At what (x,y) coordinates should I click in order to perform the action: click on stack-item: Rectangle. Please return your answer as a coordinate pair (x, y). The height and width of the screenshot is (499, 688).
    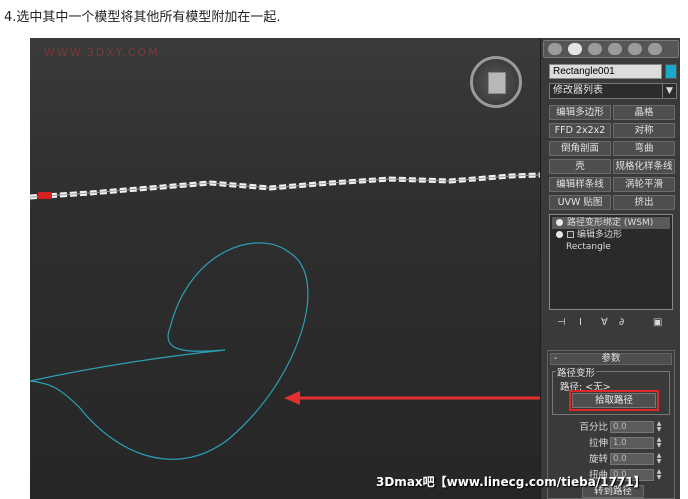
    Looking at the image, I should click on (611, 247).